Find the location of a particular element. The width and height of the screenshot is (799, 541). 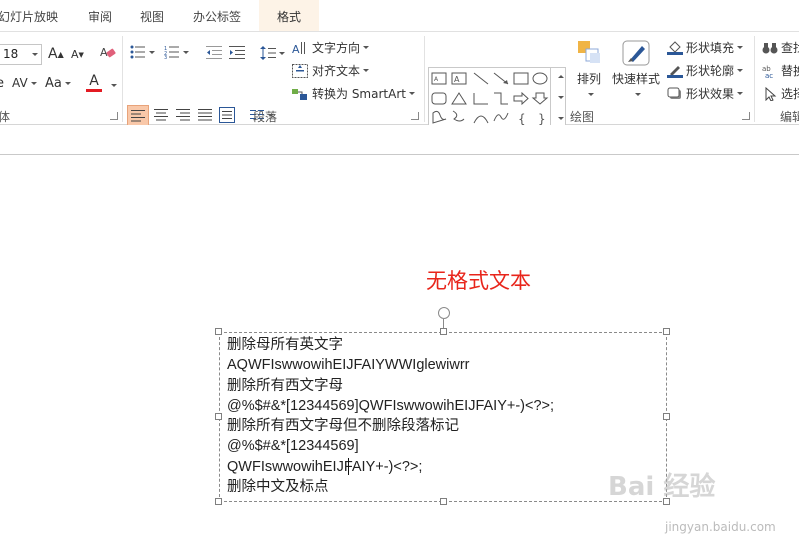

increase-indent-icon is located at coordinates (237, 52).